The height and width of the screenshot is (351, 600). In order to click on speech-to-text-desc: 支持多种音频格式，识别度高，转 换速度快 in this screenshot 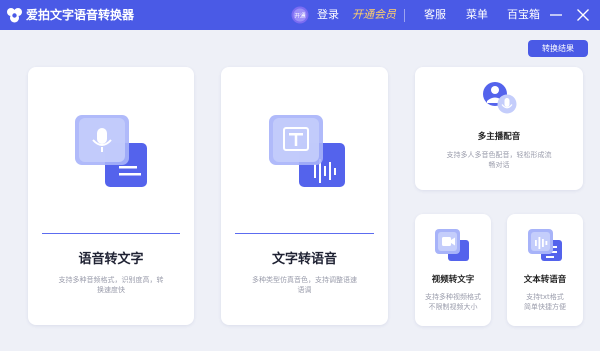, I will do `click(111, 285)`.